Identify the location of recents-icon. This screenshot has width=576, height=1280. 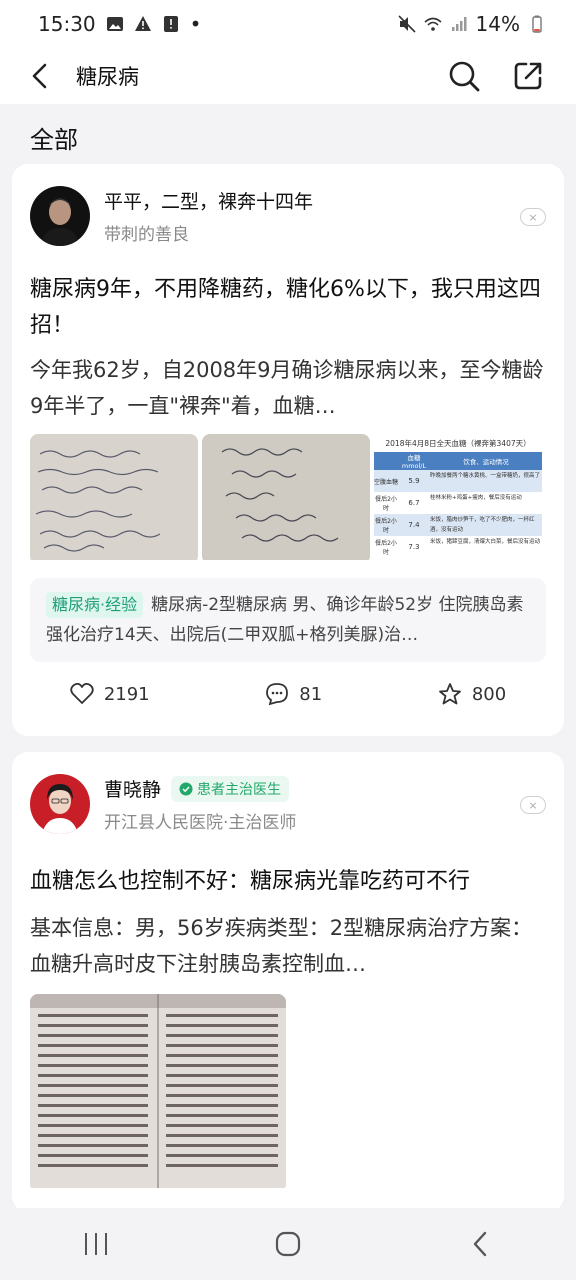
(96, 1244).